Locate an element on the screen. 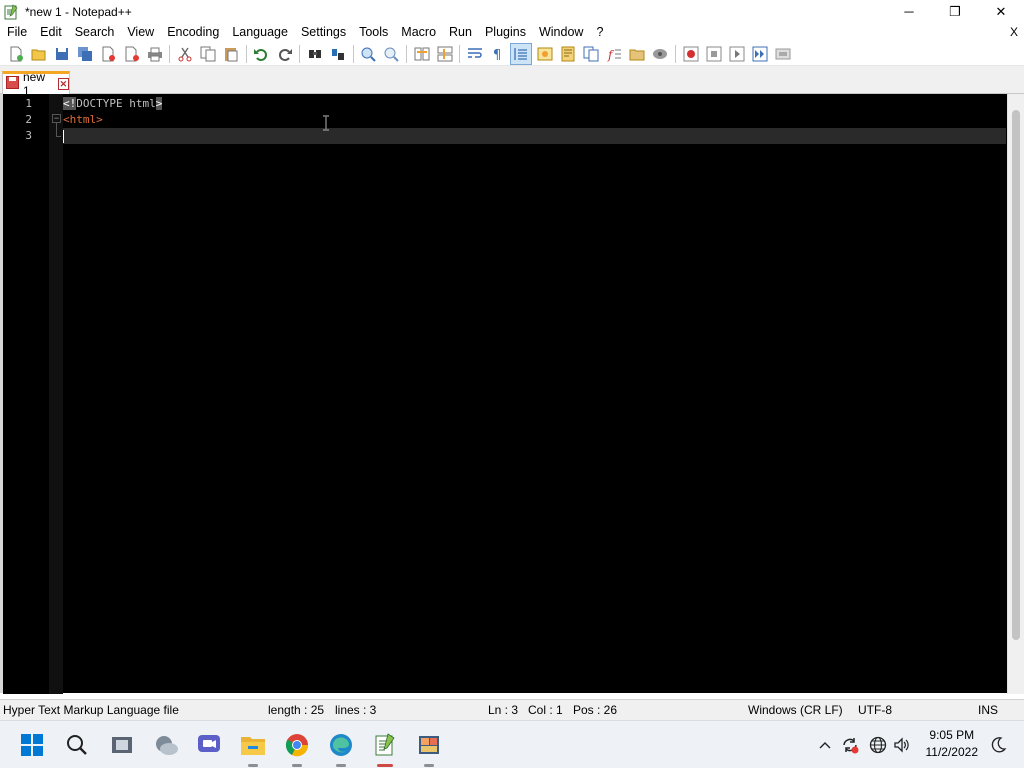 Image resolution: width=1024 pixels, height=768 pixels. save-all-icon is located at coordinates (85, 54).